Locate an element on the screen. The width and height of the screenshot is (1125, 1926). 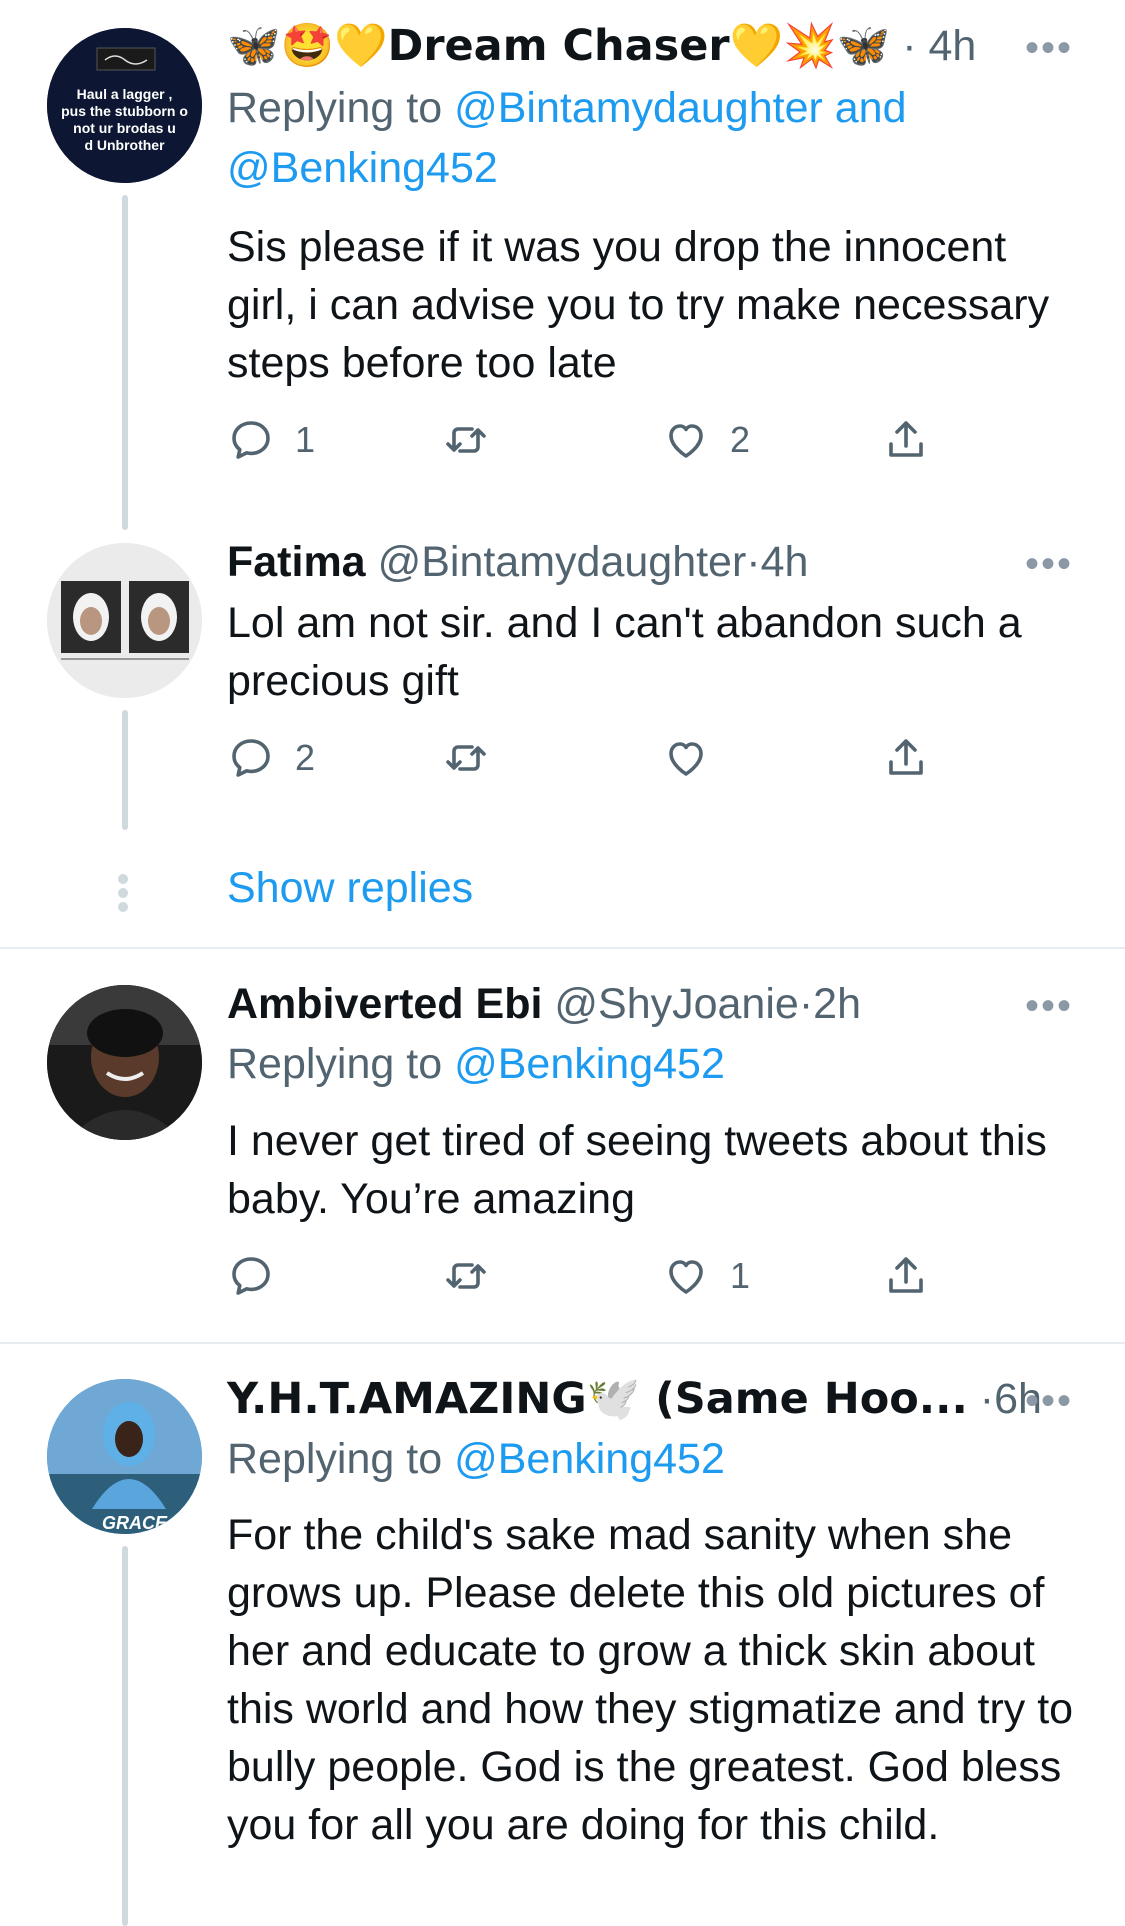
display-name: Ambiverted Ebi is located at coordinates (384, 1004).